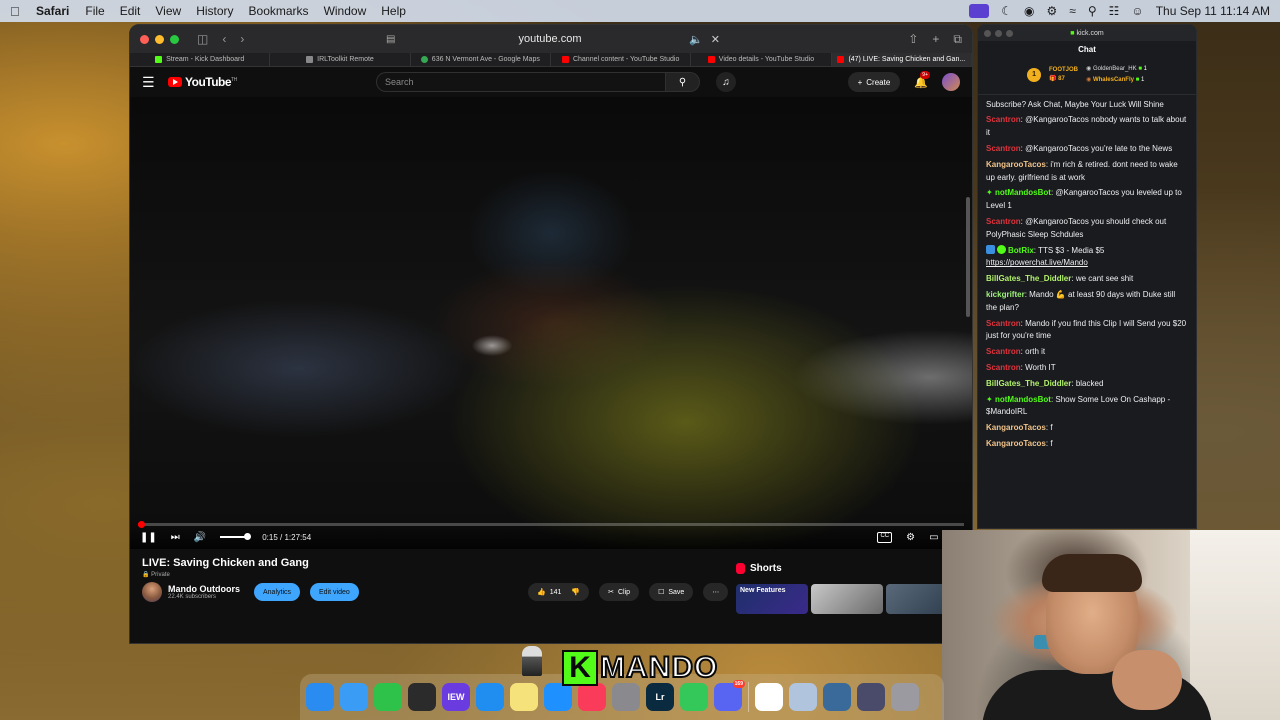  I want to click on top-gifter-name: FOOTJOB, so click(1063, 70).